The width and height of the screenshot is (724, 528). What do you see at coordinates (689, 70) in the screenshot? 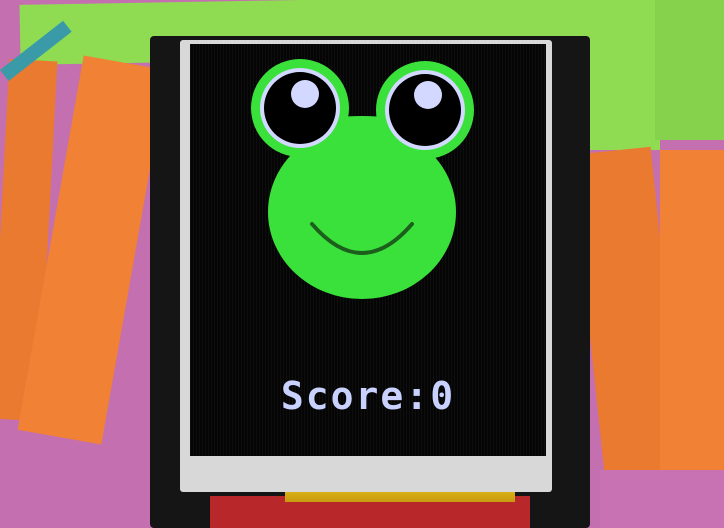
I see `paper-strip-green-far-right` at bounding box center [689, 70].